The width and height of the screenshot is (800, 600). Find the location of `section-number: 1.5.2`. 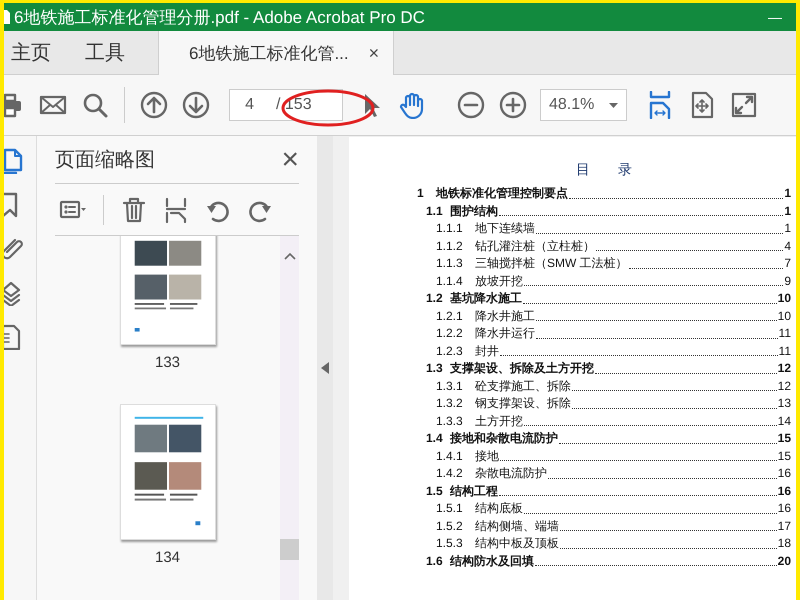

section-number: 1.5.2 is located at coordinates (450, 525).